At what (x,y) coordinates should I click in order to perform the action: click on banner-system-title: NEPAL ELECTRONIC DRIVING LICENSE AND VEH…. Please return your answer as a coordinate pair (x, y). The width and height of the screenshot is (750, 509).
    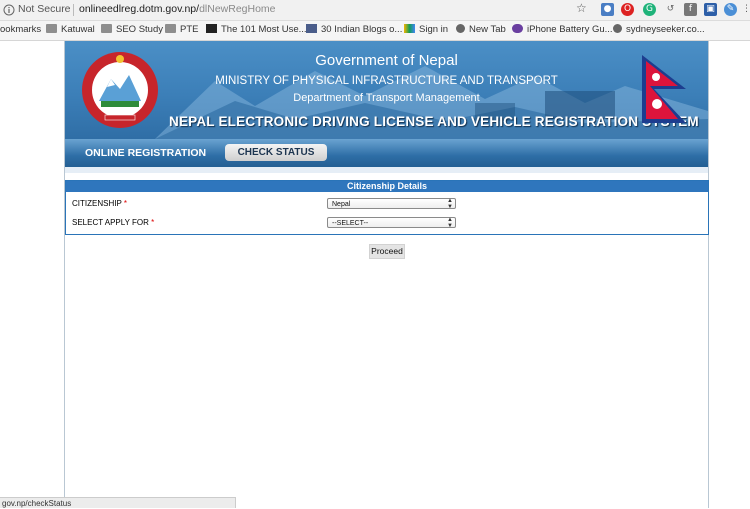
    Looking at the image, I should click on (434, 121).